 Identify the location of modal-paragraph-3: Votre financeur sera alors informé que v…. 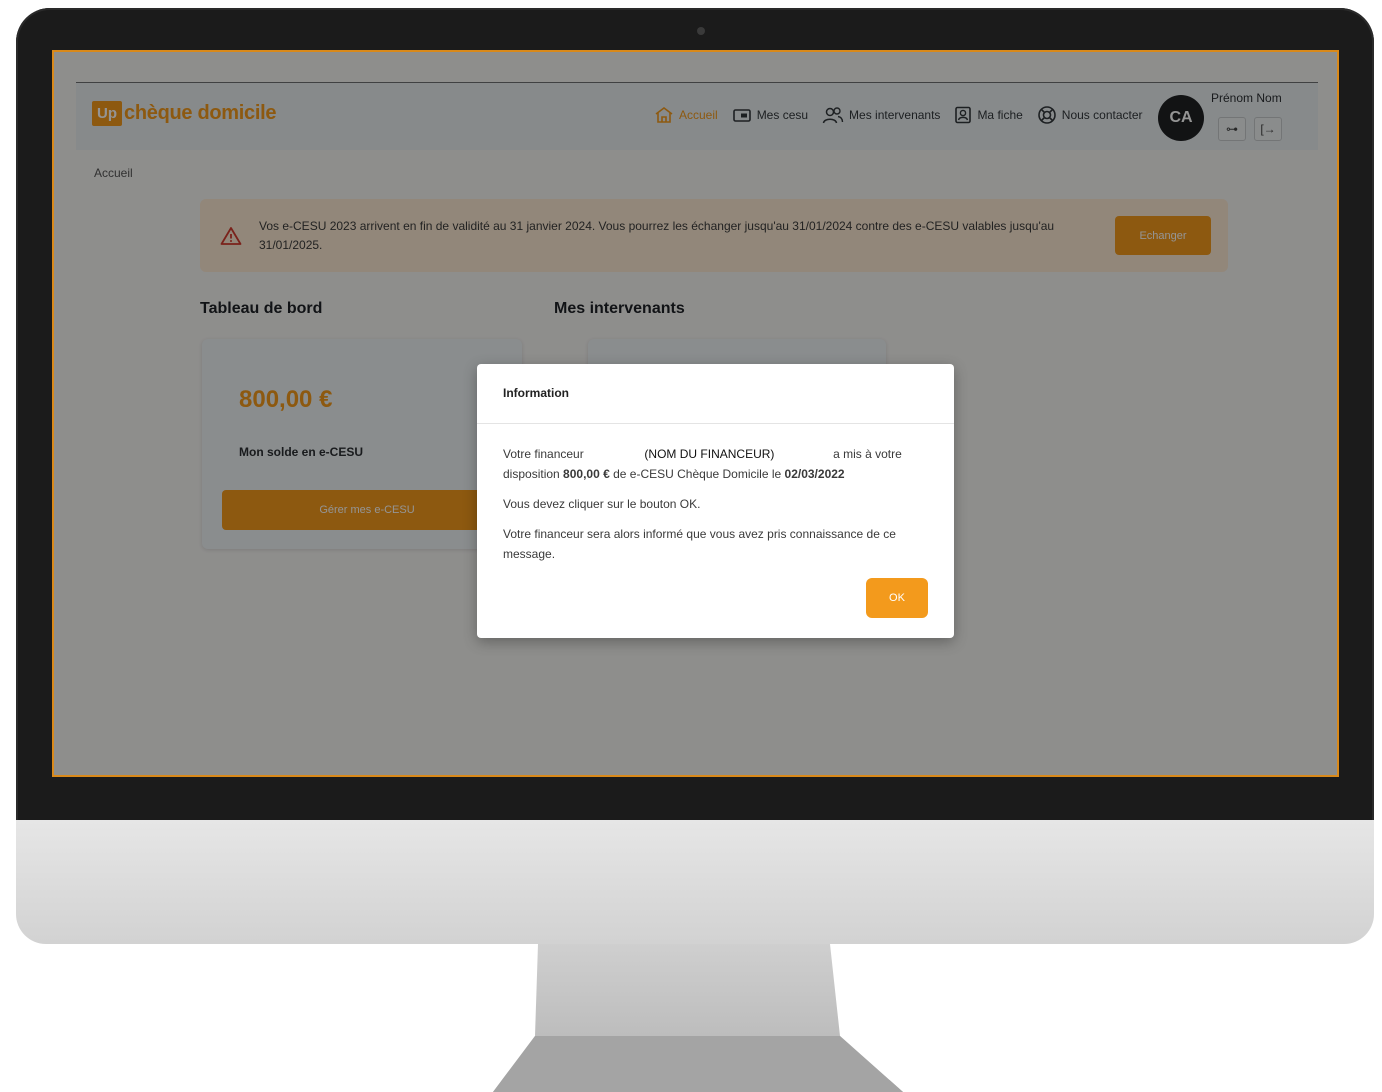
(699, 544).